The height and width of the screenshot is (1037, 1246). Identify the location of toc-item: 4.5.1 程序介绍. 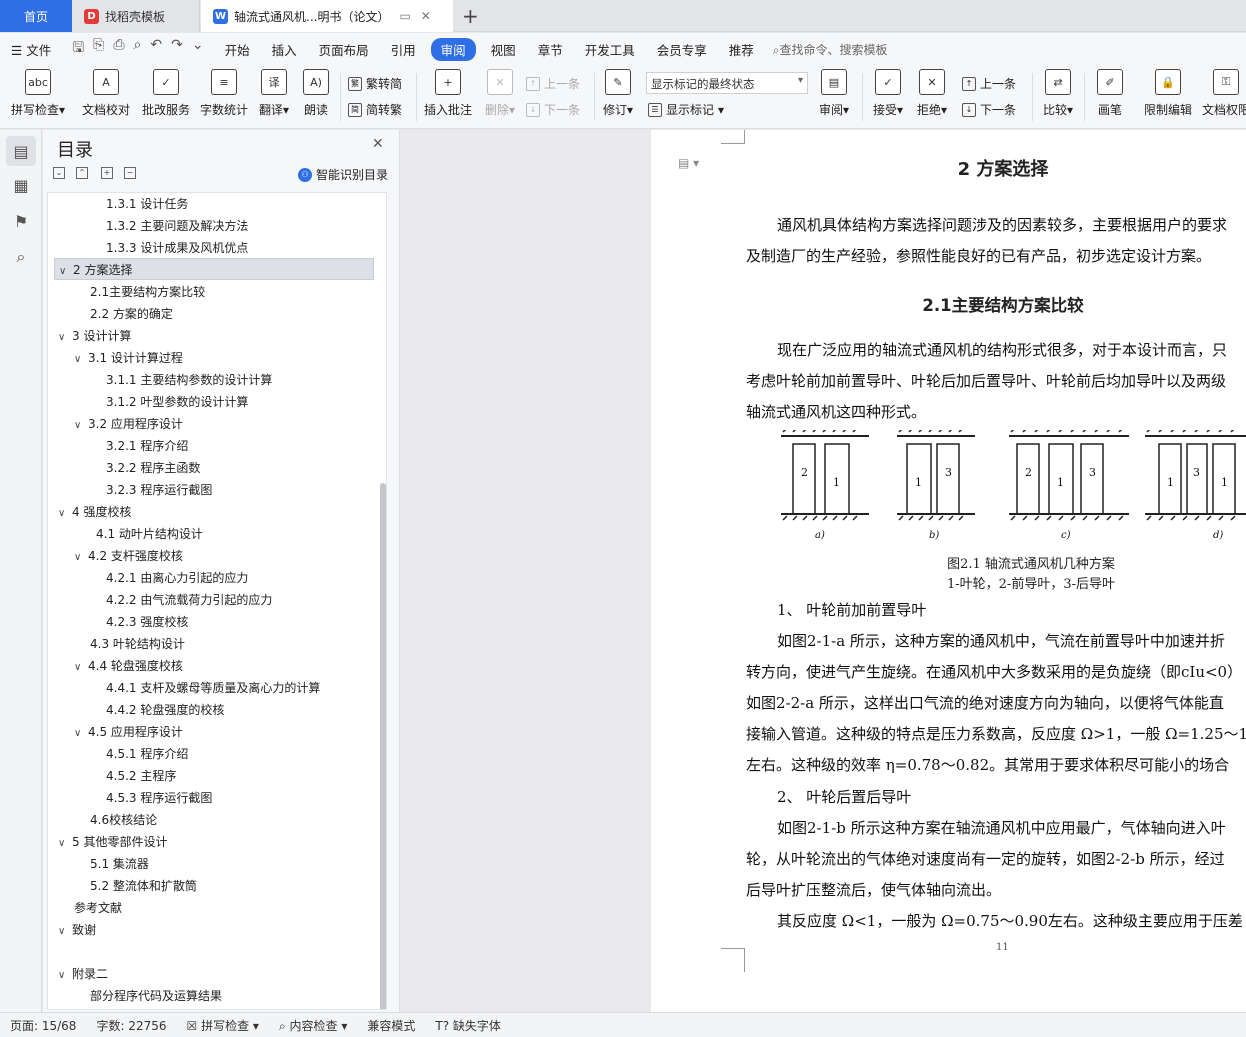
(147, 754).